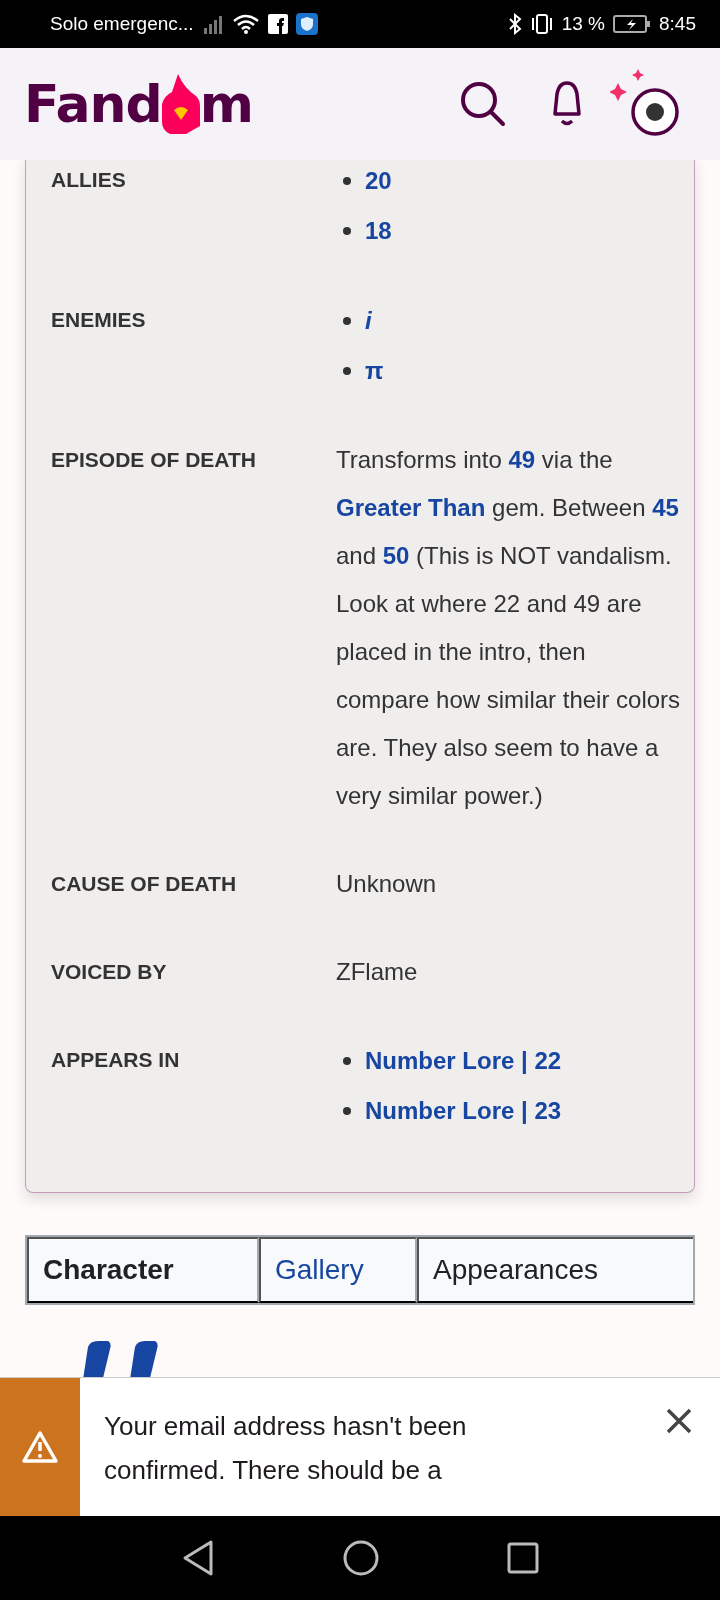 The width and height of the screenshot is (720, 1600). What do you see at coordinates (377, 972) in the screenshot?
I see `field-value: ZFlame` at bounding box center [377, 972].